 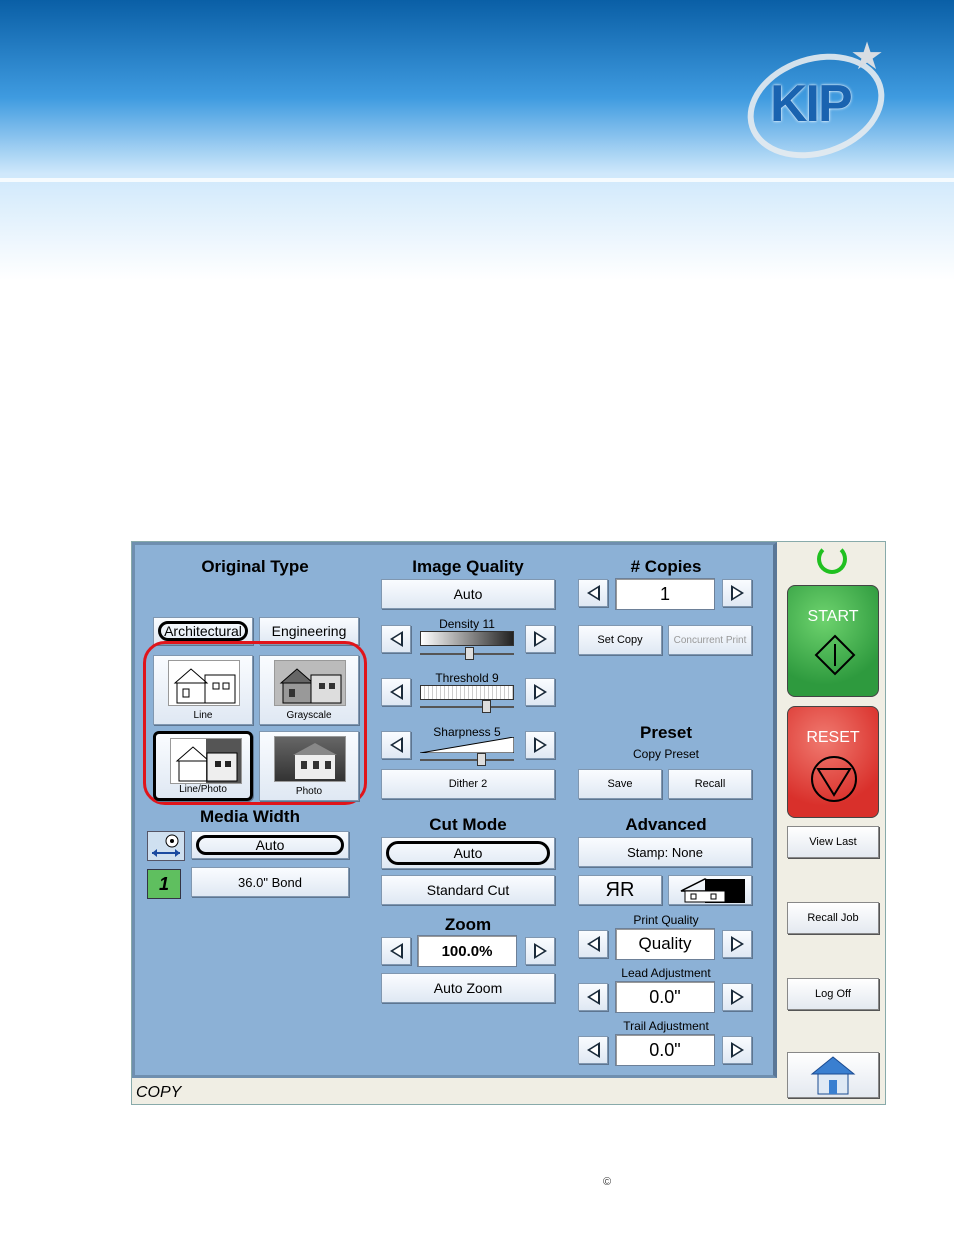 What do you see at coordinates (255, 566) in the screenshot?
I see `original-type-title: Original Type` at bounding box center [255, 566].